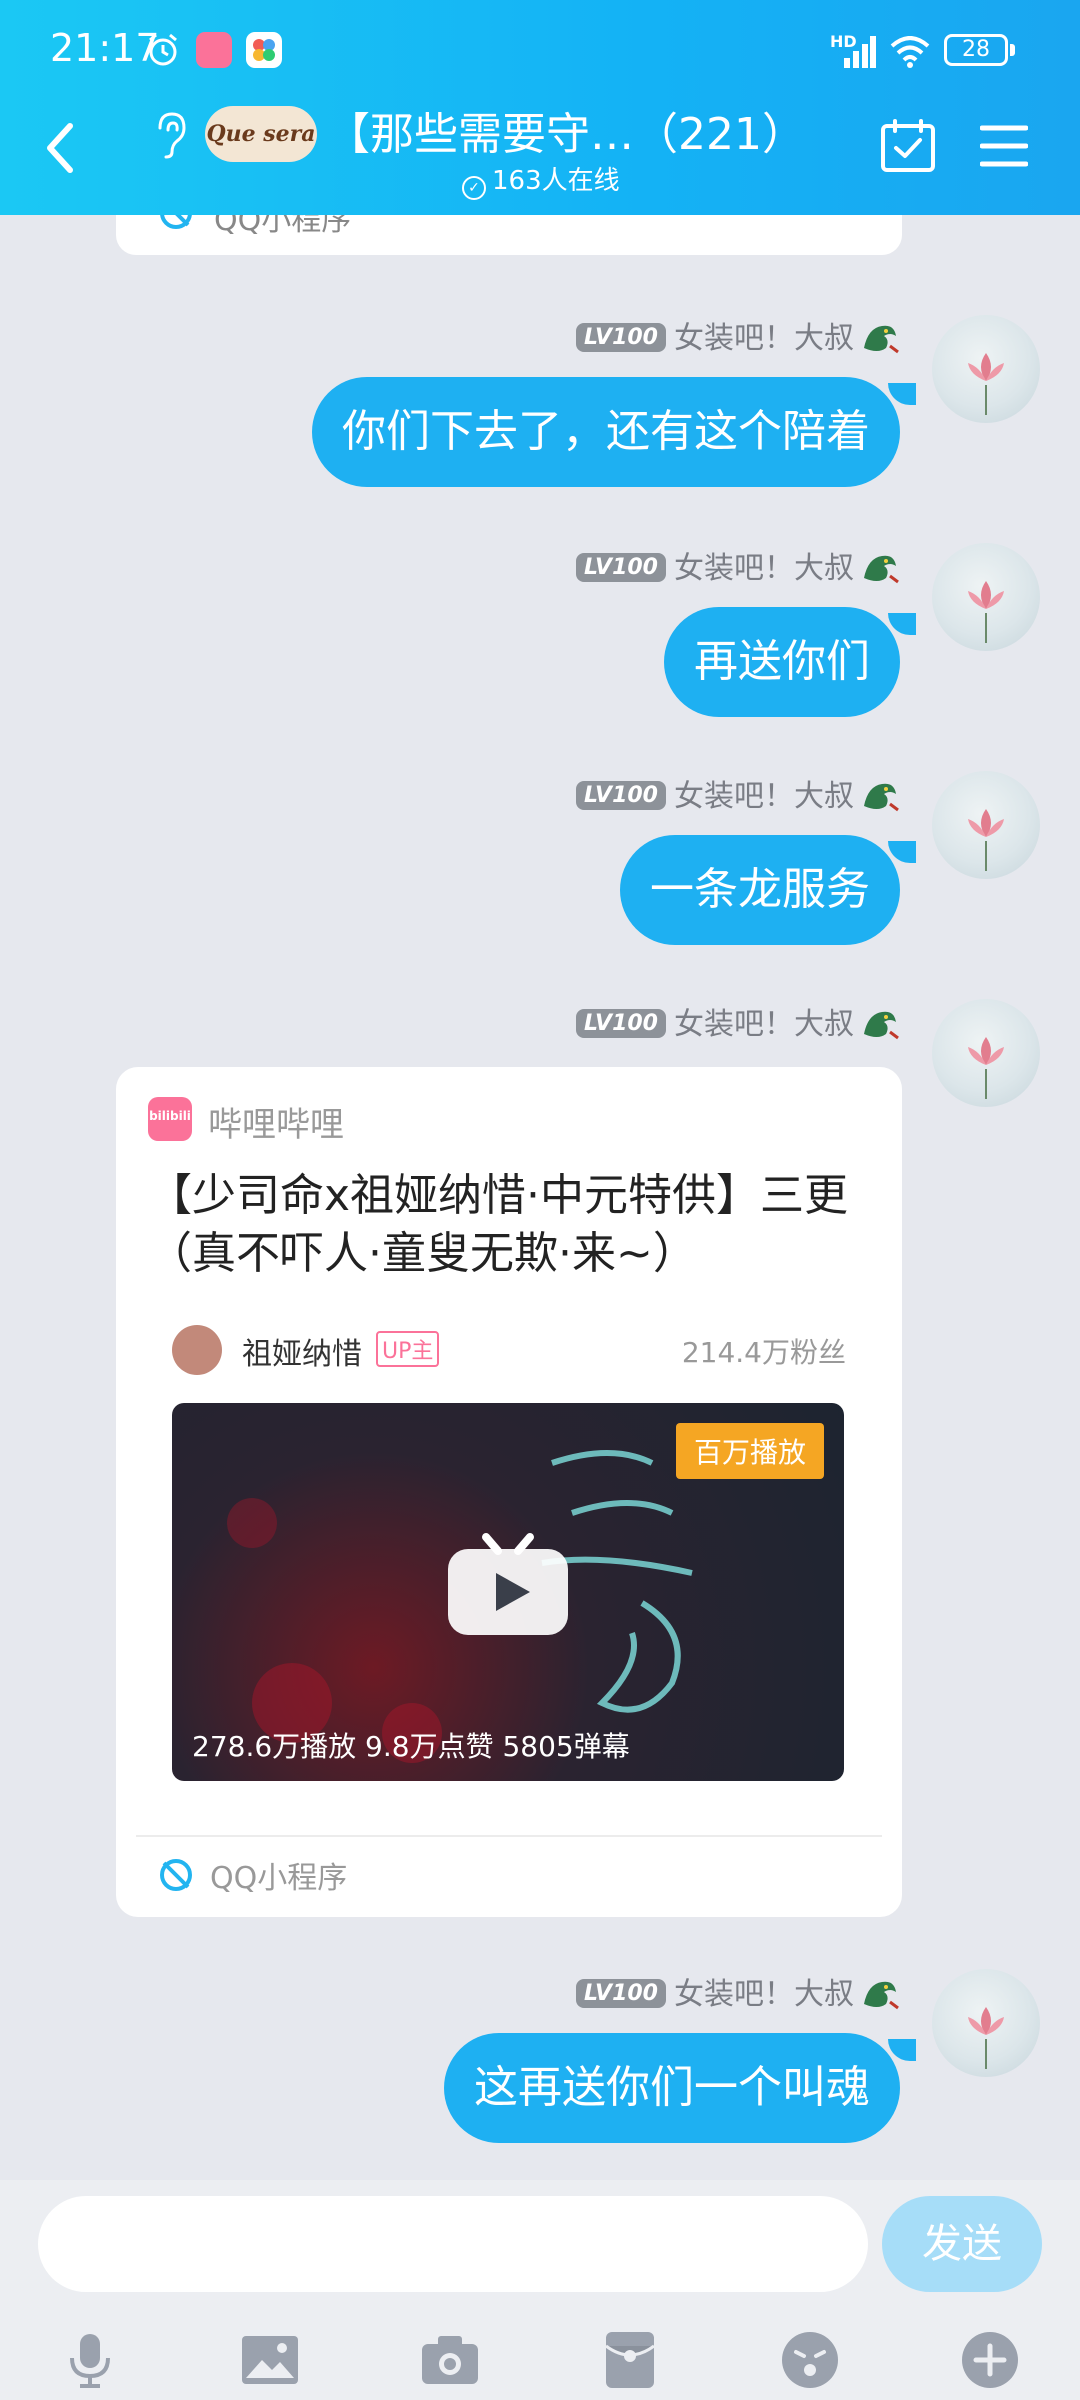 The height and width of the screenshot is (2400, 1080). What do you see at coordinates (606, 432) in the screenshot?
I see `message-bubble: 你们下去了，还有这个陪着` at bounding box center [606, 432].